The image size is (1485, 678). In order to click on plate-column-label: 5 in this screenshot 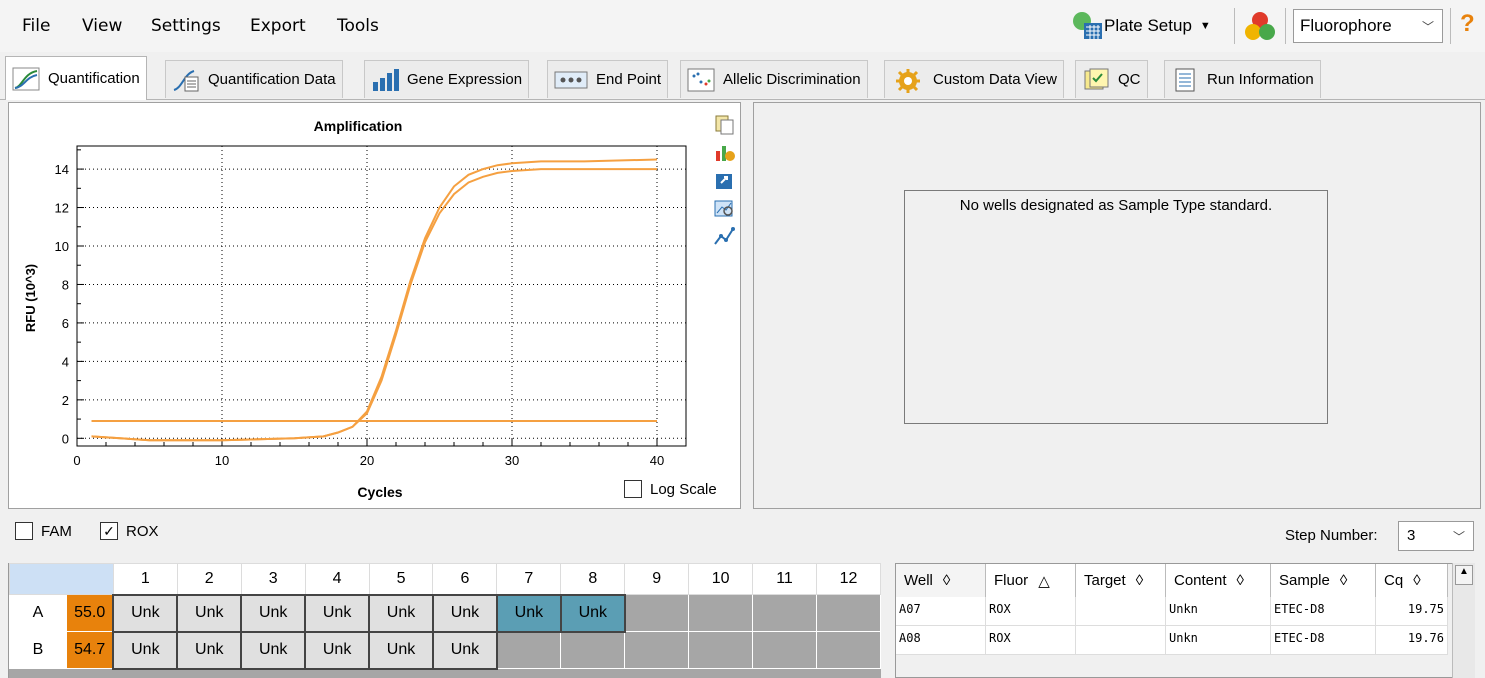, I will do `click(401, 579)`.